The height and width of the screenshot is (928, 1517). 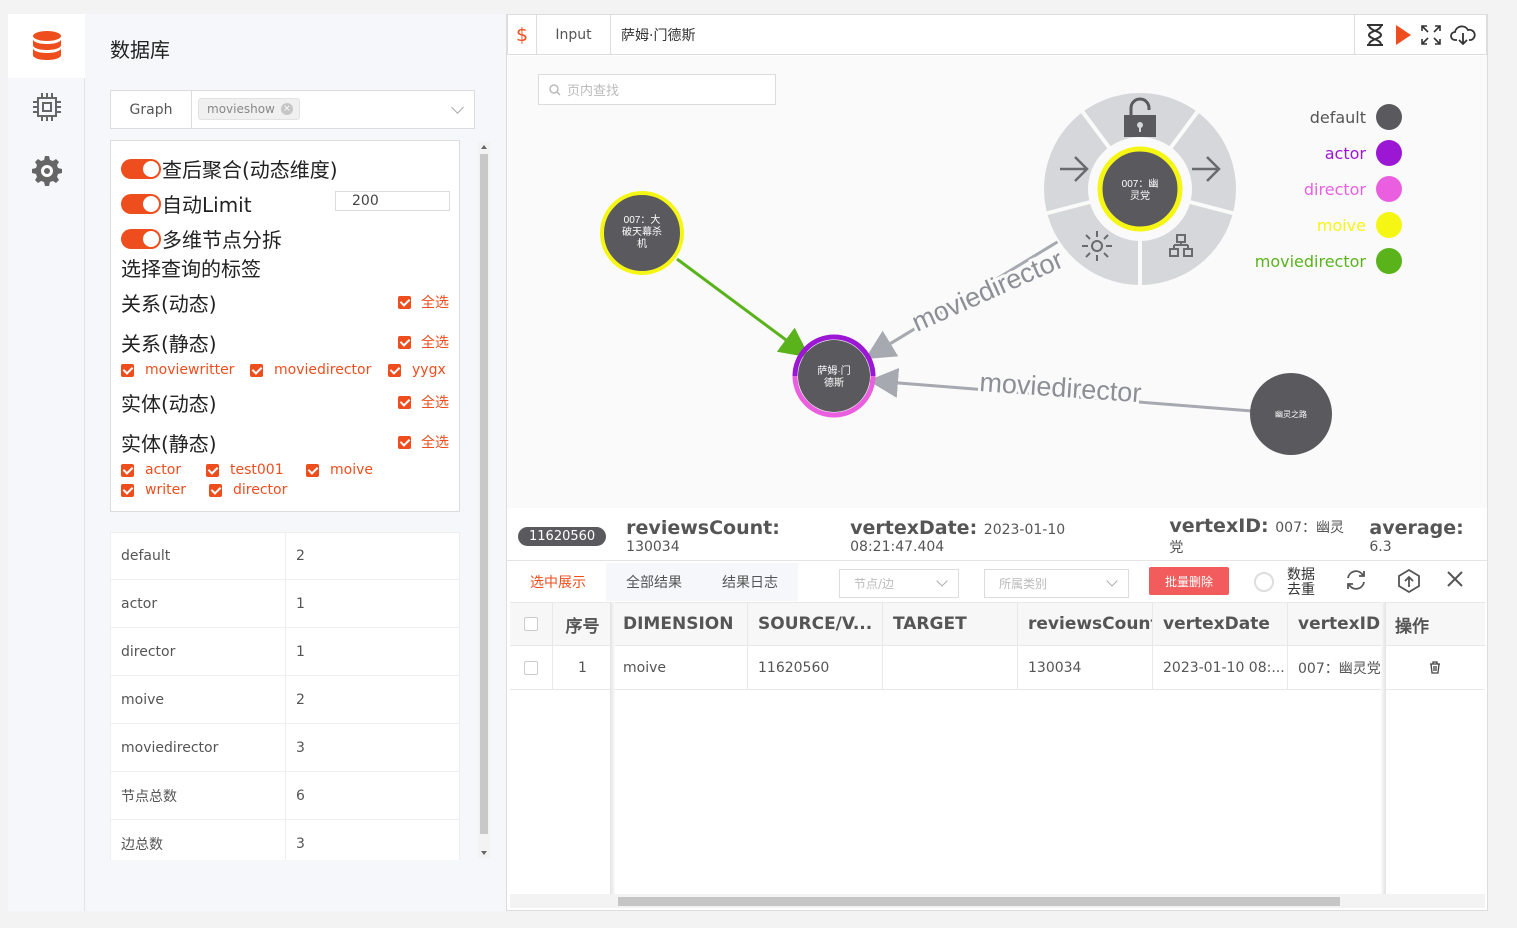 I want to click on close-icon: ×, so click(x=286, y=109).